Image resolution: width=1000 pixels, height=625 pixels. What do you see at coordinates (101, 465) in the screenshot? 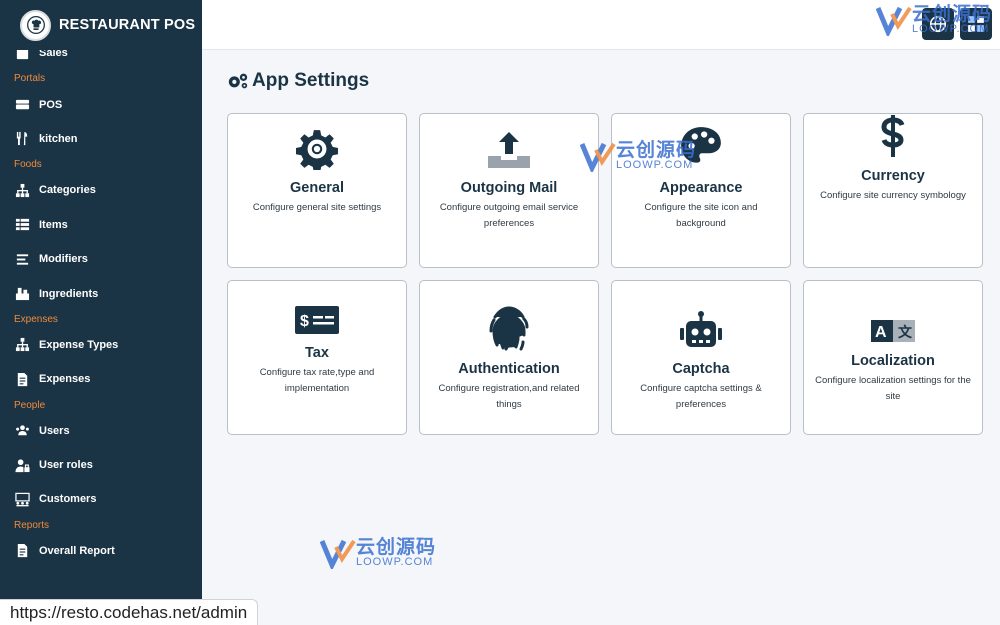
I see `sidebar-item-user-roles: User roles` at bounding box center [101, 465].